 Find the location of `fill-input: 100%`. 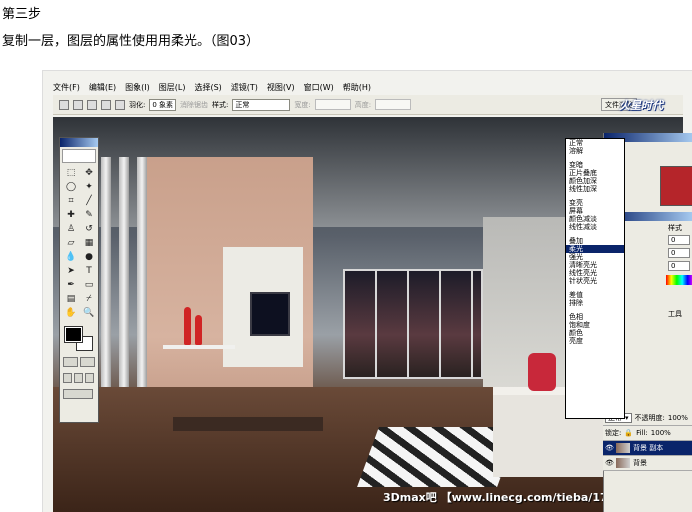

fill-input: 100% is located at coordinates (661, 433).